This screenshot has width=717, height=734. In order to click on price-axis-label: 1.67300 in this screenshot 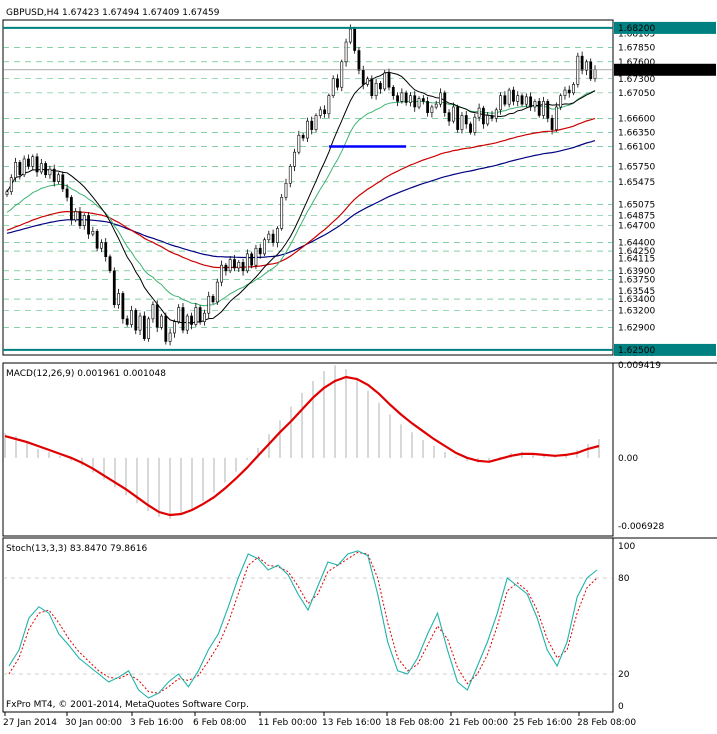, I will do `click(636, 80)`.